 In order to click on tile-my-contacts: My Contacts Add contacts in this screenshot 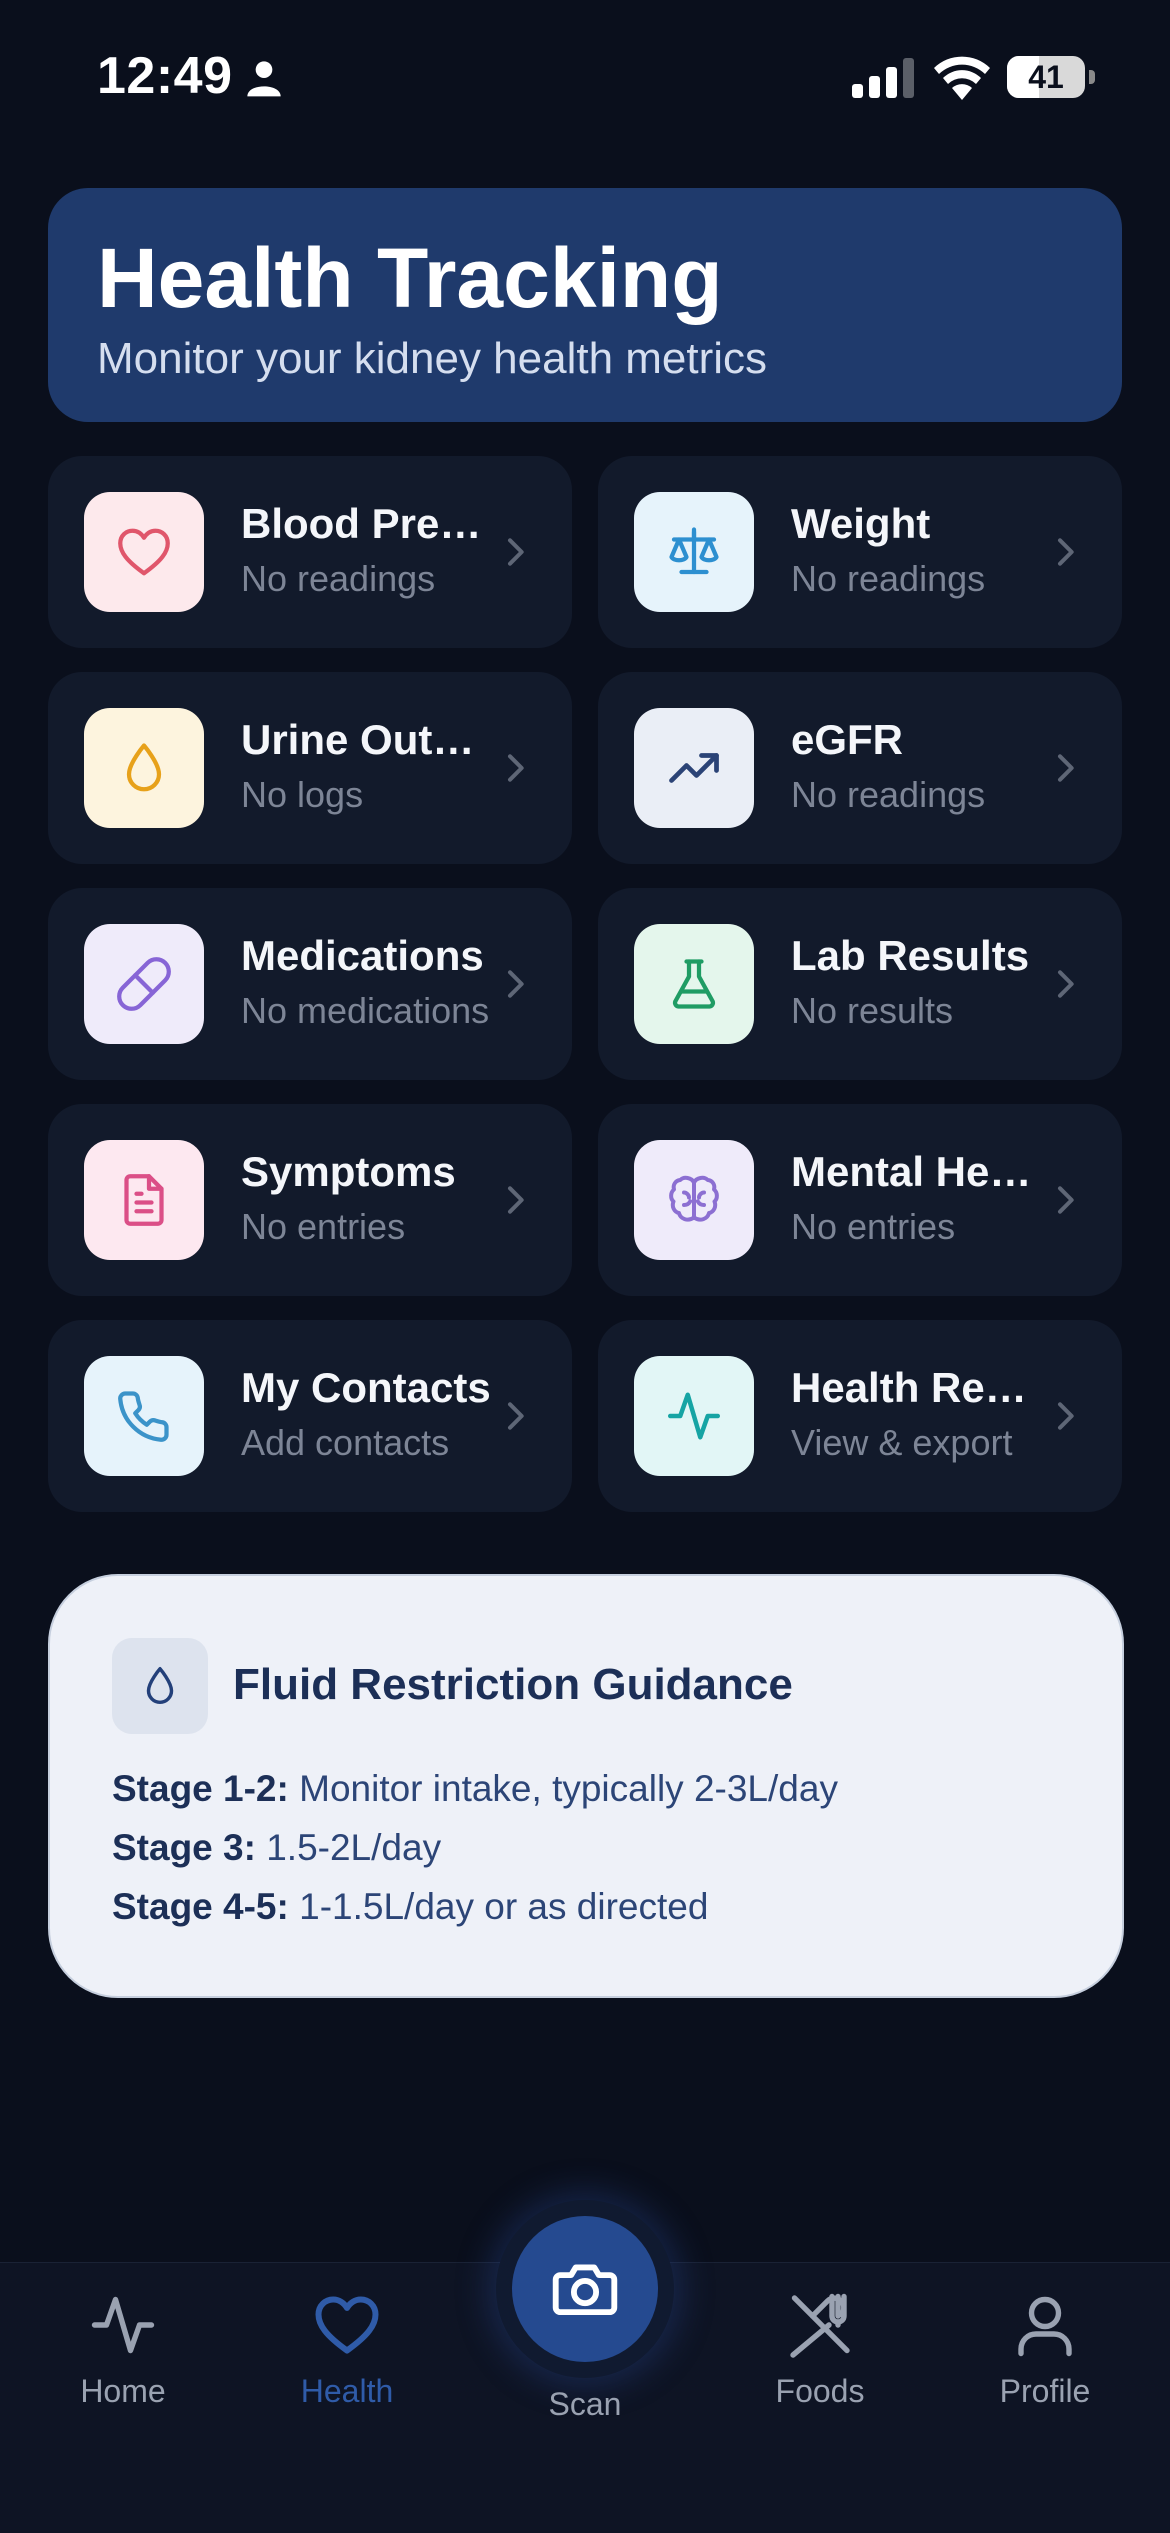, I will do `click(310, 1416)`.